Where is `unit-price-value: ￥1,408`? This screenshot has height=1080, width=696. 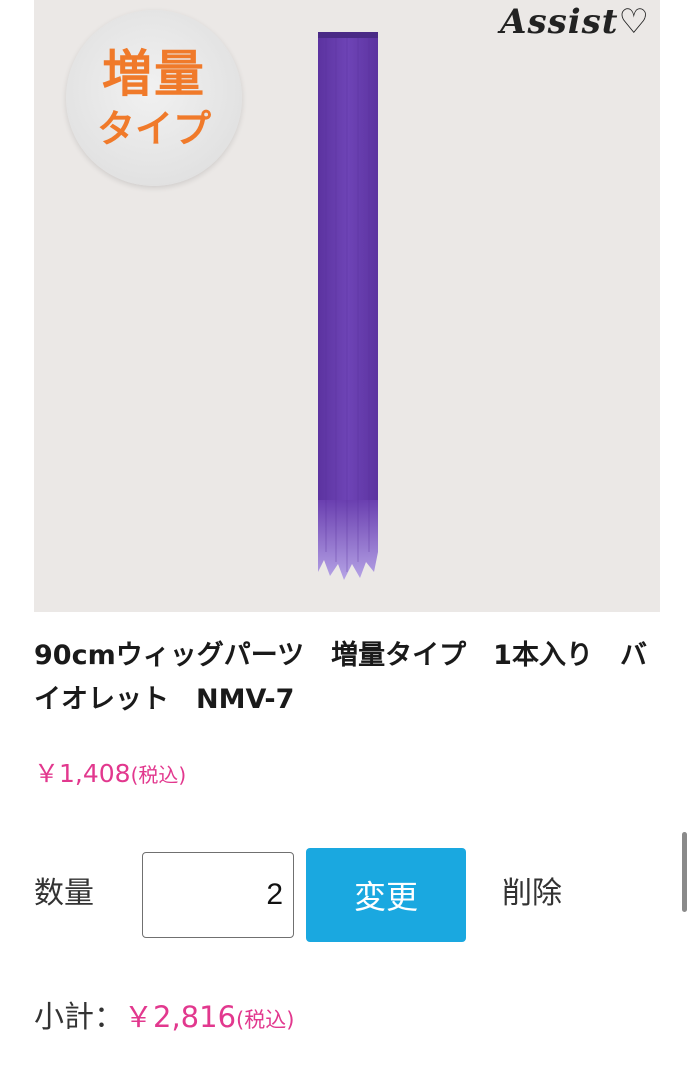
unit-price-value: ￥1,408 is located at coordinates (82, 773).